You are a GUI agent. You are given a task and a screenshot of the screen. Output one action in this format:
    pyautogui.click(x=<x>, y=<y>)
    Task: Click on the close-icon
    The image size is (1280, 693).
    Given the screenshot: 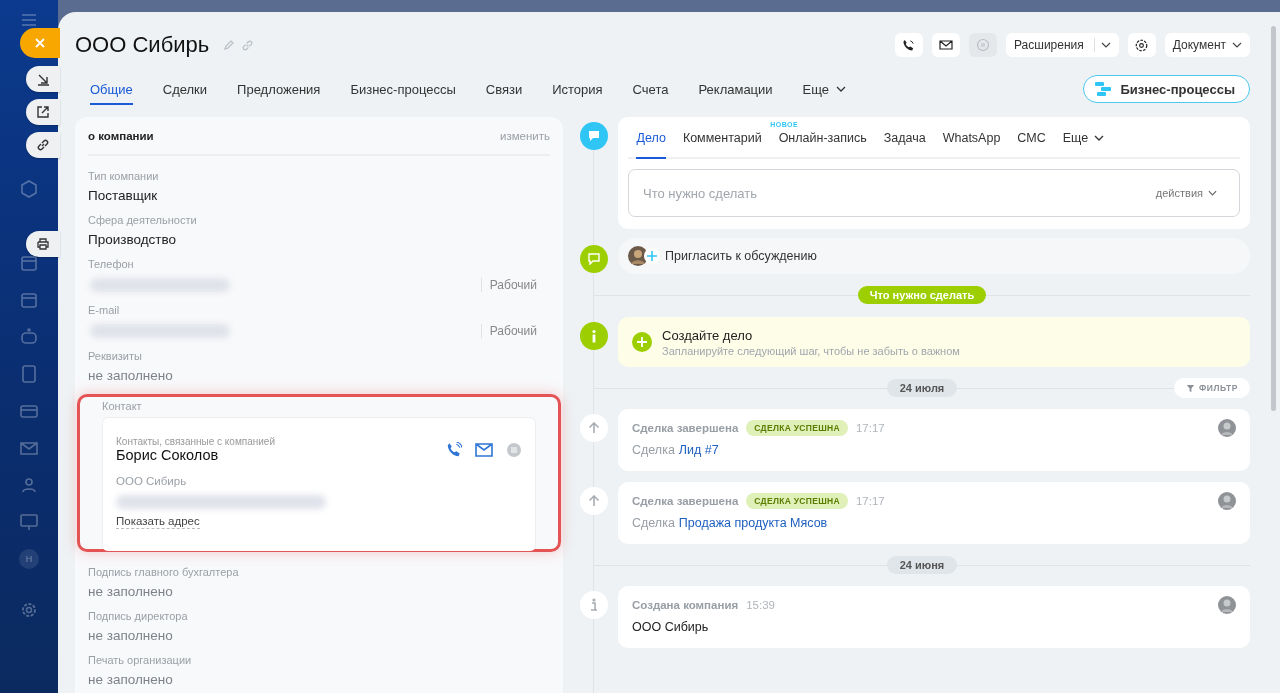 What is the action you would take?
    pyautogui.click(x=40, y=43)
    